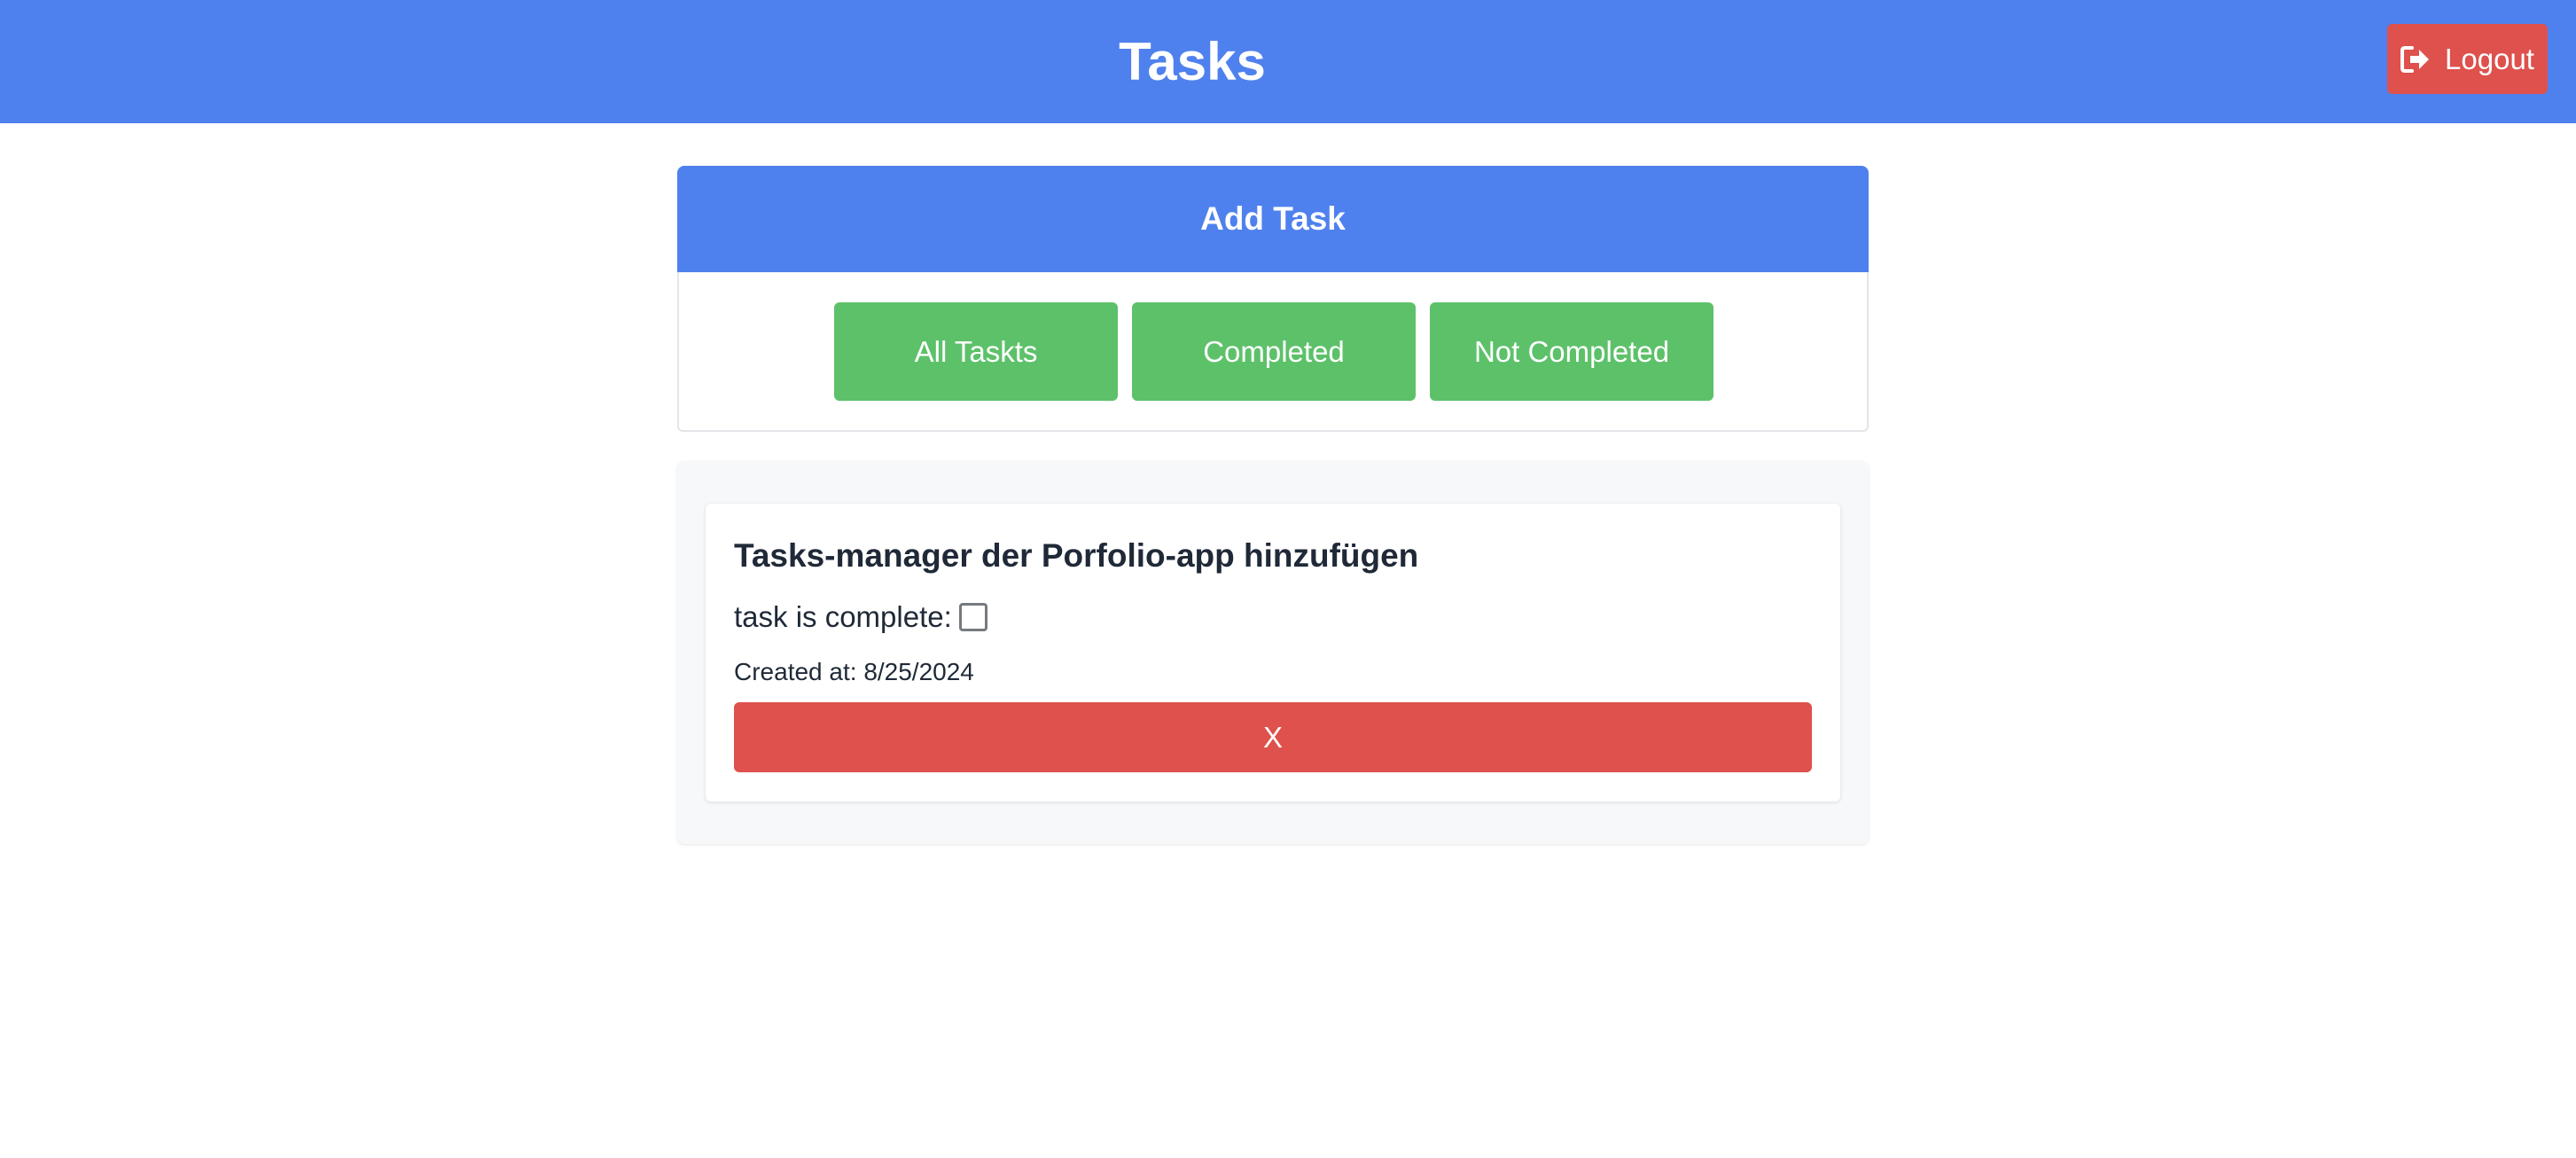 The height and width of the screenshot is (1158, 2576). I want to click on filter-not-completed-button: Not Completed, so click(1571, 351).